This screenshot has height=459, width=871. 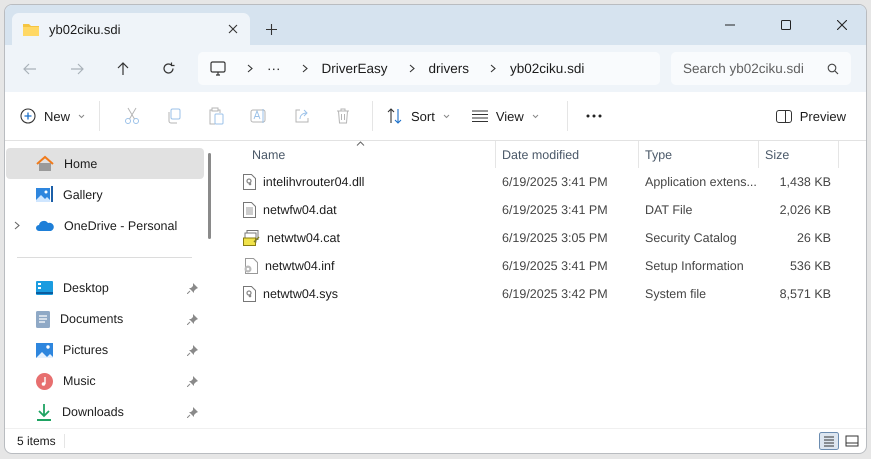 What do you see at coordinates (784, 116) in the screenshot?
I see `preview-pane-icon` at bounding box center [784, 116].